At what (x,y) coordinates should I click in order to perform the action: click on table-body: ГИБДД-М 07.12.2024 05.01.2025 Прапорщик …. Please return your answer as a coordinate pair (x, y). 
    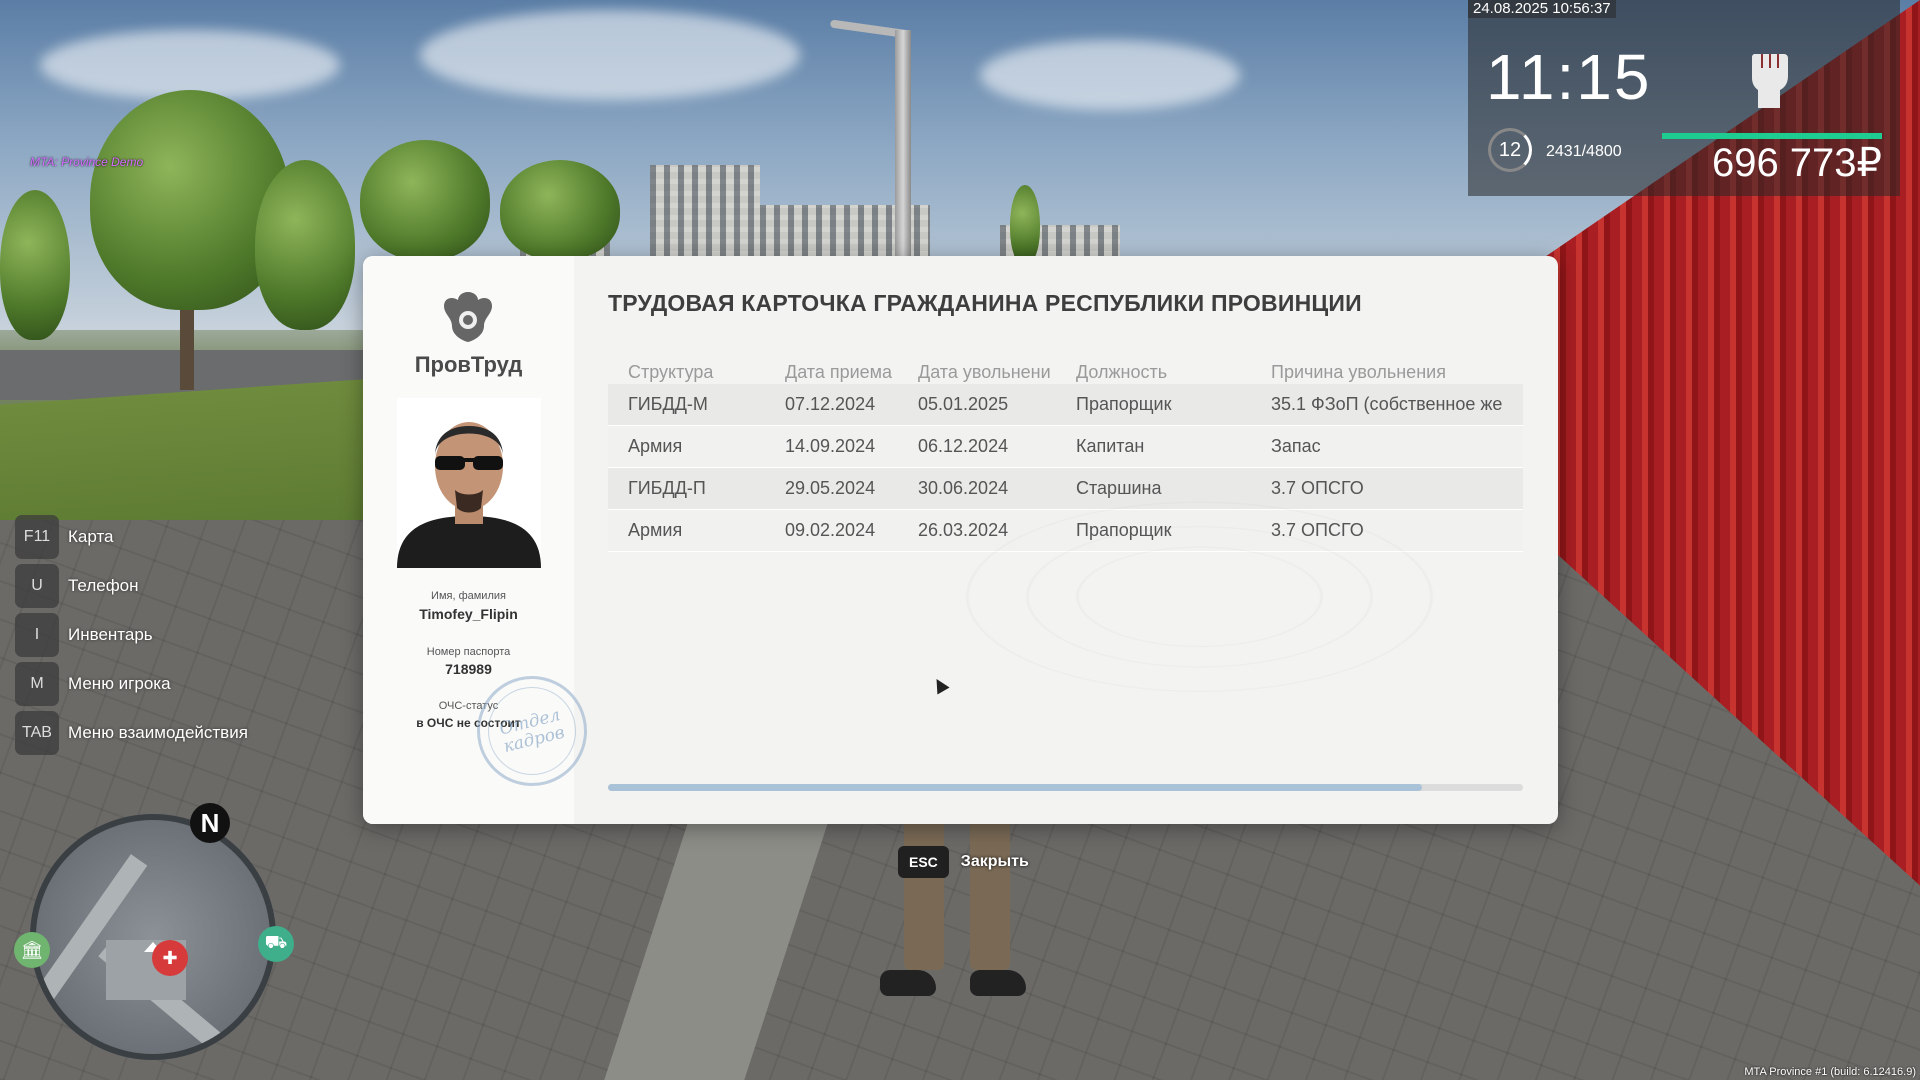
    Looking at the image, I should click on (1065, 468).